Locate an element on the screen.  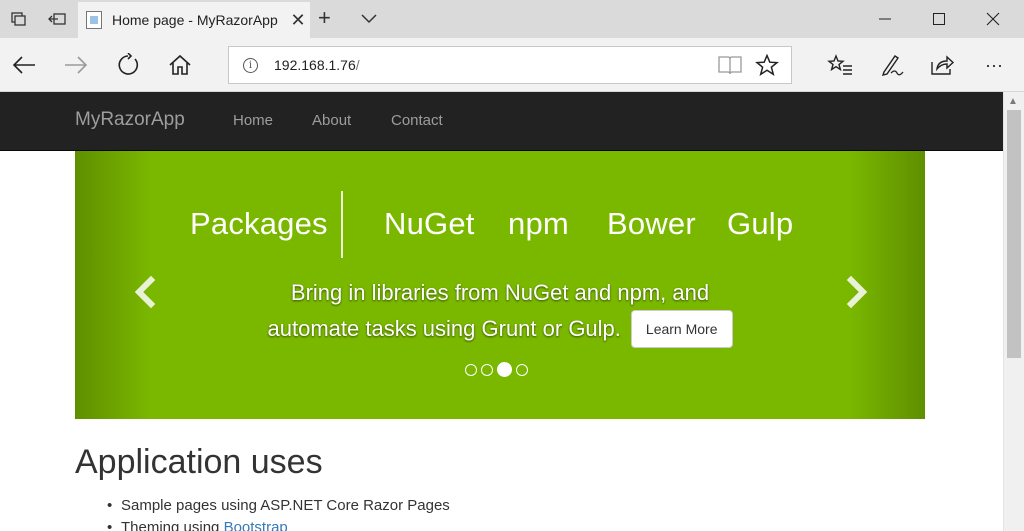
tab-title: Home page - MyRazorApp is located at coordinates (195, 20).